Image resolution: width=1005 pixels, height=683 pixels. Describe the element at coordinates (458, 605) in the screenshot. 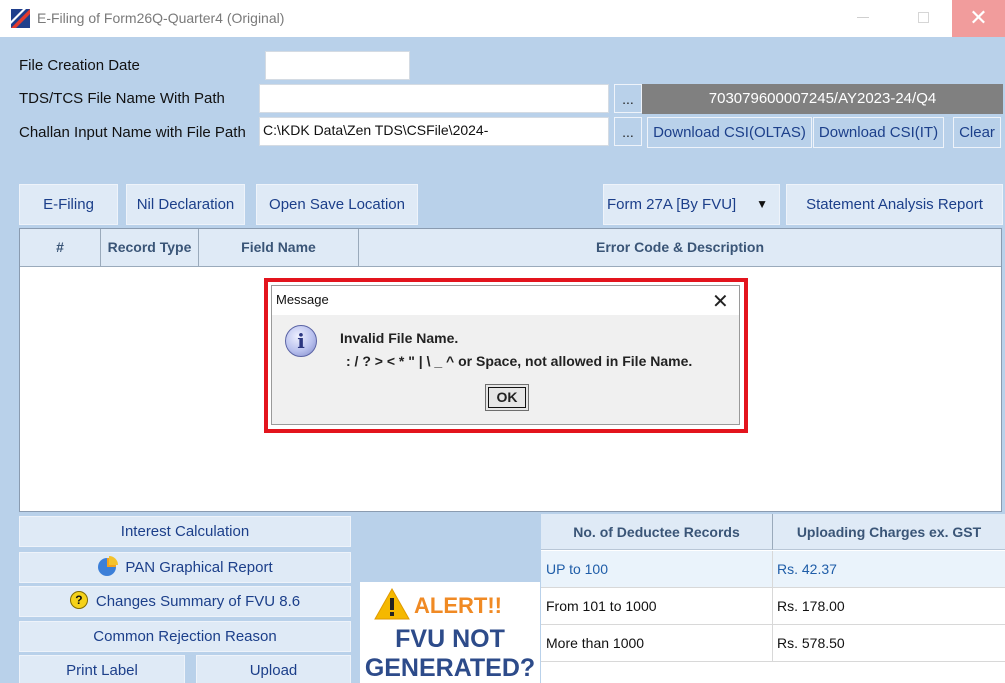

I see `alert-word: ALERT!!` at that location.